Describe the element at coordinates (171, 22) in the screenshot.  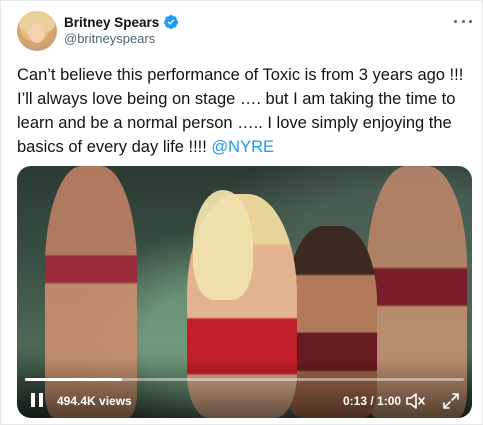
I see `verified-badge-icon` at that location.